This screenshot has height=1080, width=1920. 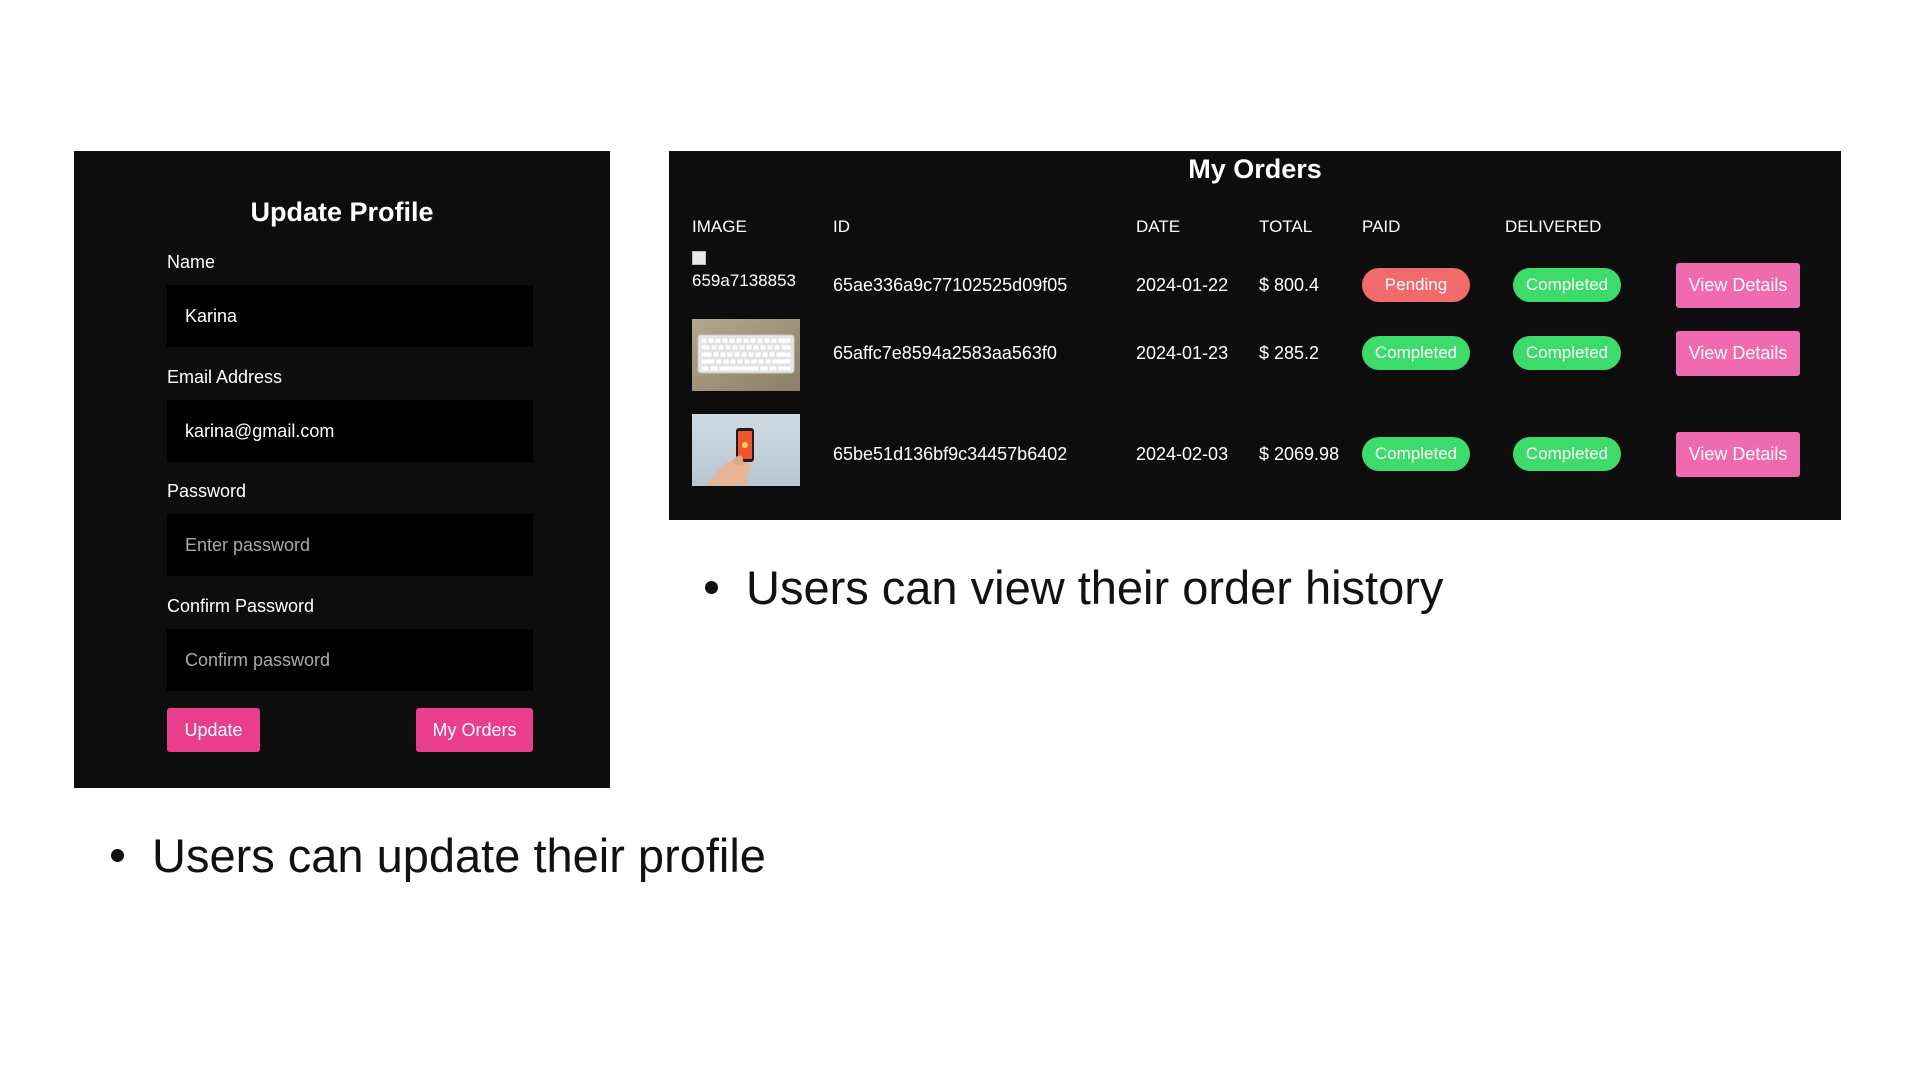 What do you see at coordinates (744, 280) in the screenshot?
I see `order-image-alt-text: 659a7138853` at bounding box center [744, 280].